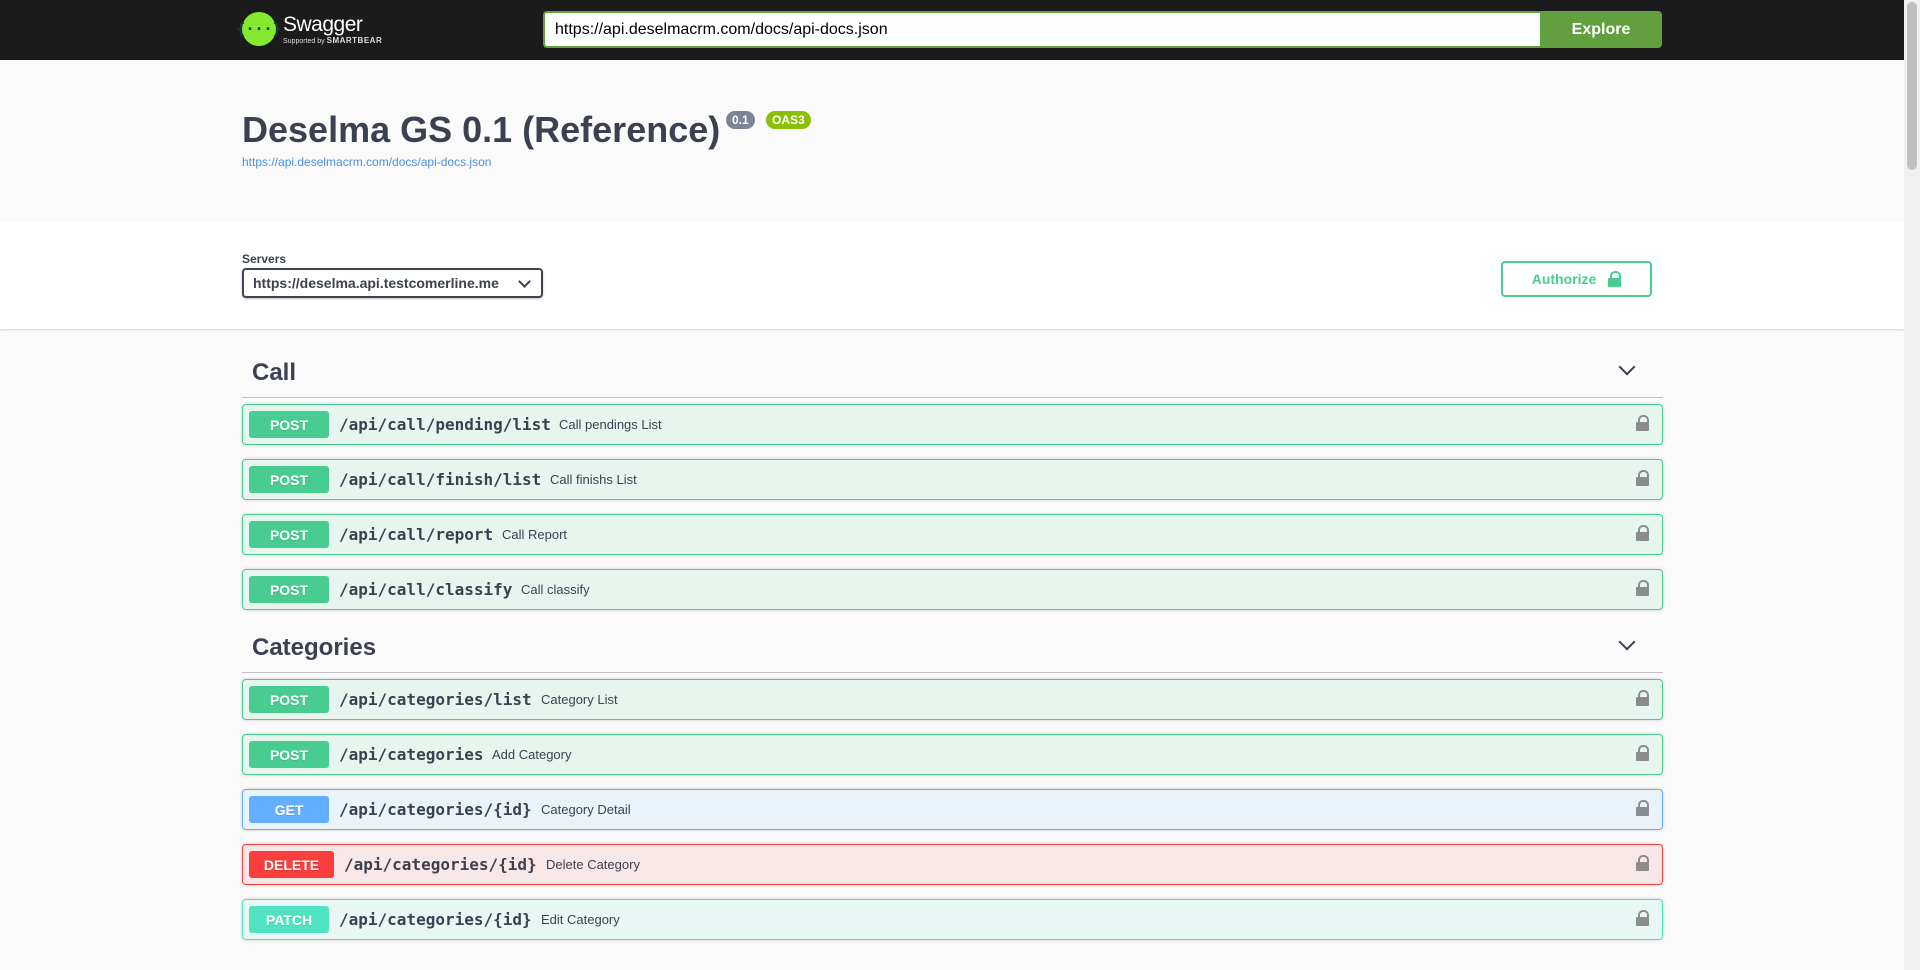 Image resolution: width=1920 pixels, height=970 pixels. Describe the element at coordinates (481, 129) in the screenshot. I see `page-title: Deselma GS 0.1 (Reference)` at that location.